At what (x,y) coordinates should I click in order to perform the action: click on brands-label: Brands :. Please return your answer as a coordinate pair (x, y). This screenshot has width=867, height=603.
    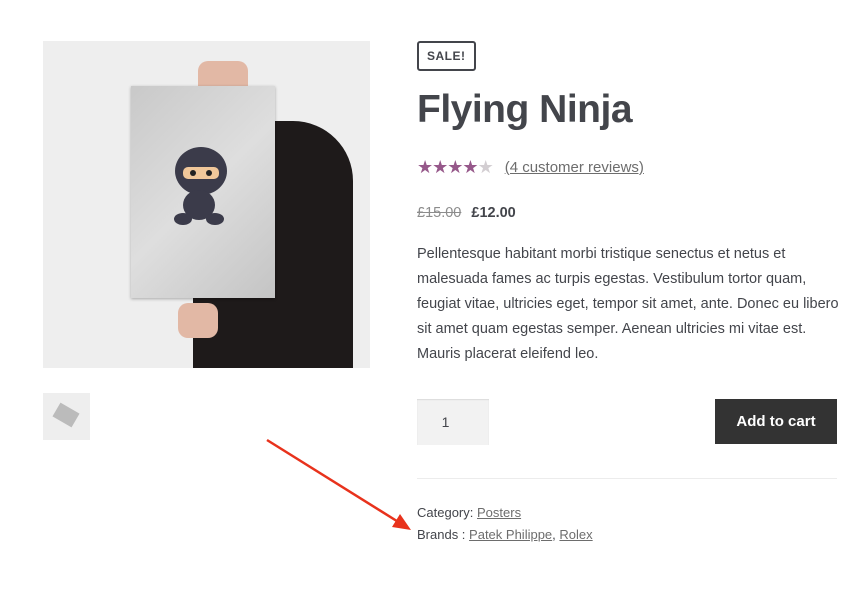
    Looking at the image, I should click on (441, 534).